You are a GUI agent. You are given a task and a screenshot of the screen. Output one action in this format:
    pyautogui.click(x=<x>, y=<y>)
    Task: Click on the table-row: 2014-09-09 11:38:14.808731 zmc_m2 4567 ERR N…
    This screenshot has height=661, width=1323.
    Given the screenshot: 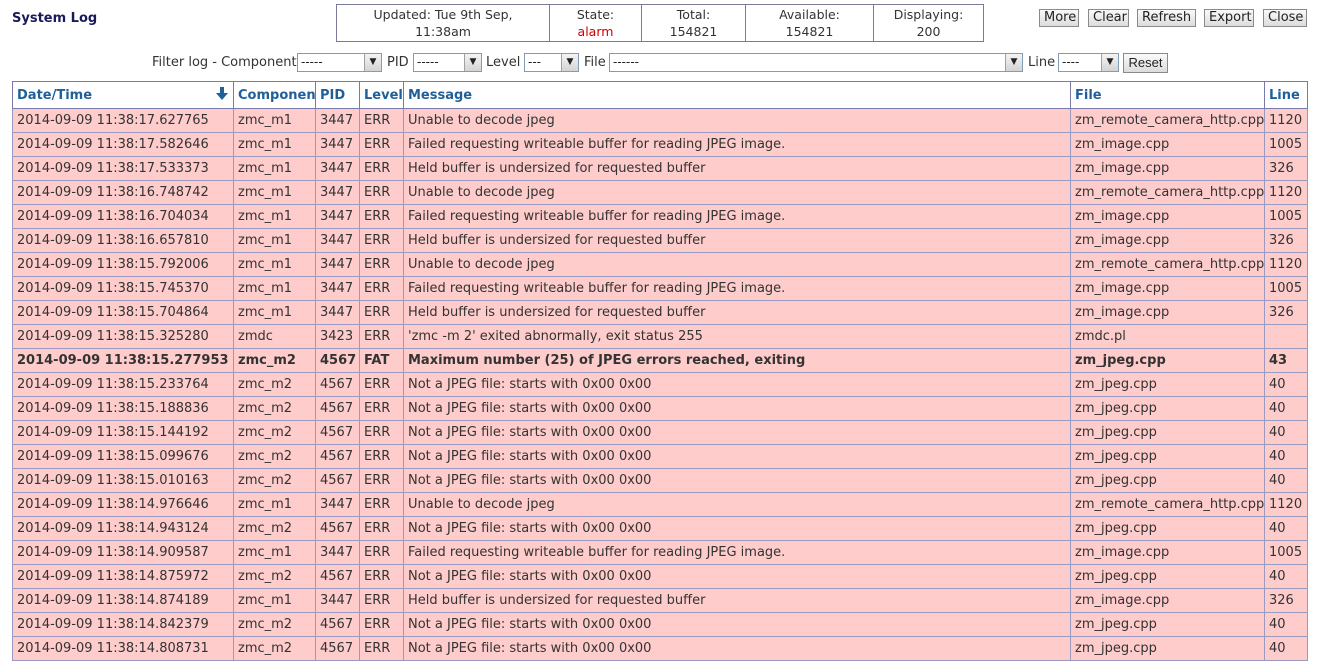 What is the action you would take?
    pyautogui.click(x=660, y=648)
    